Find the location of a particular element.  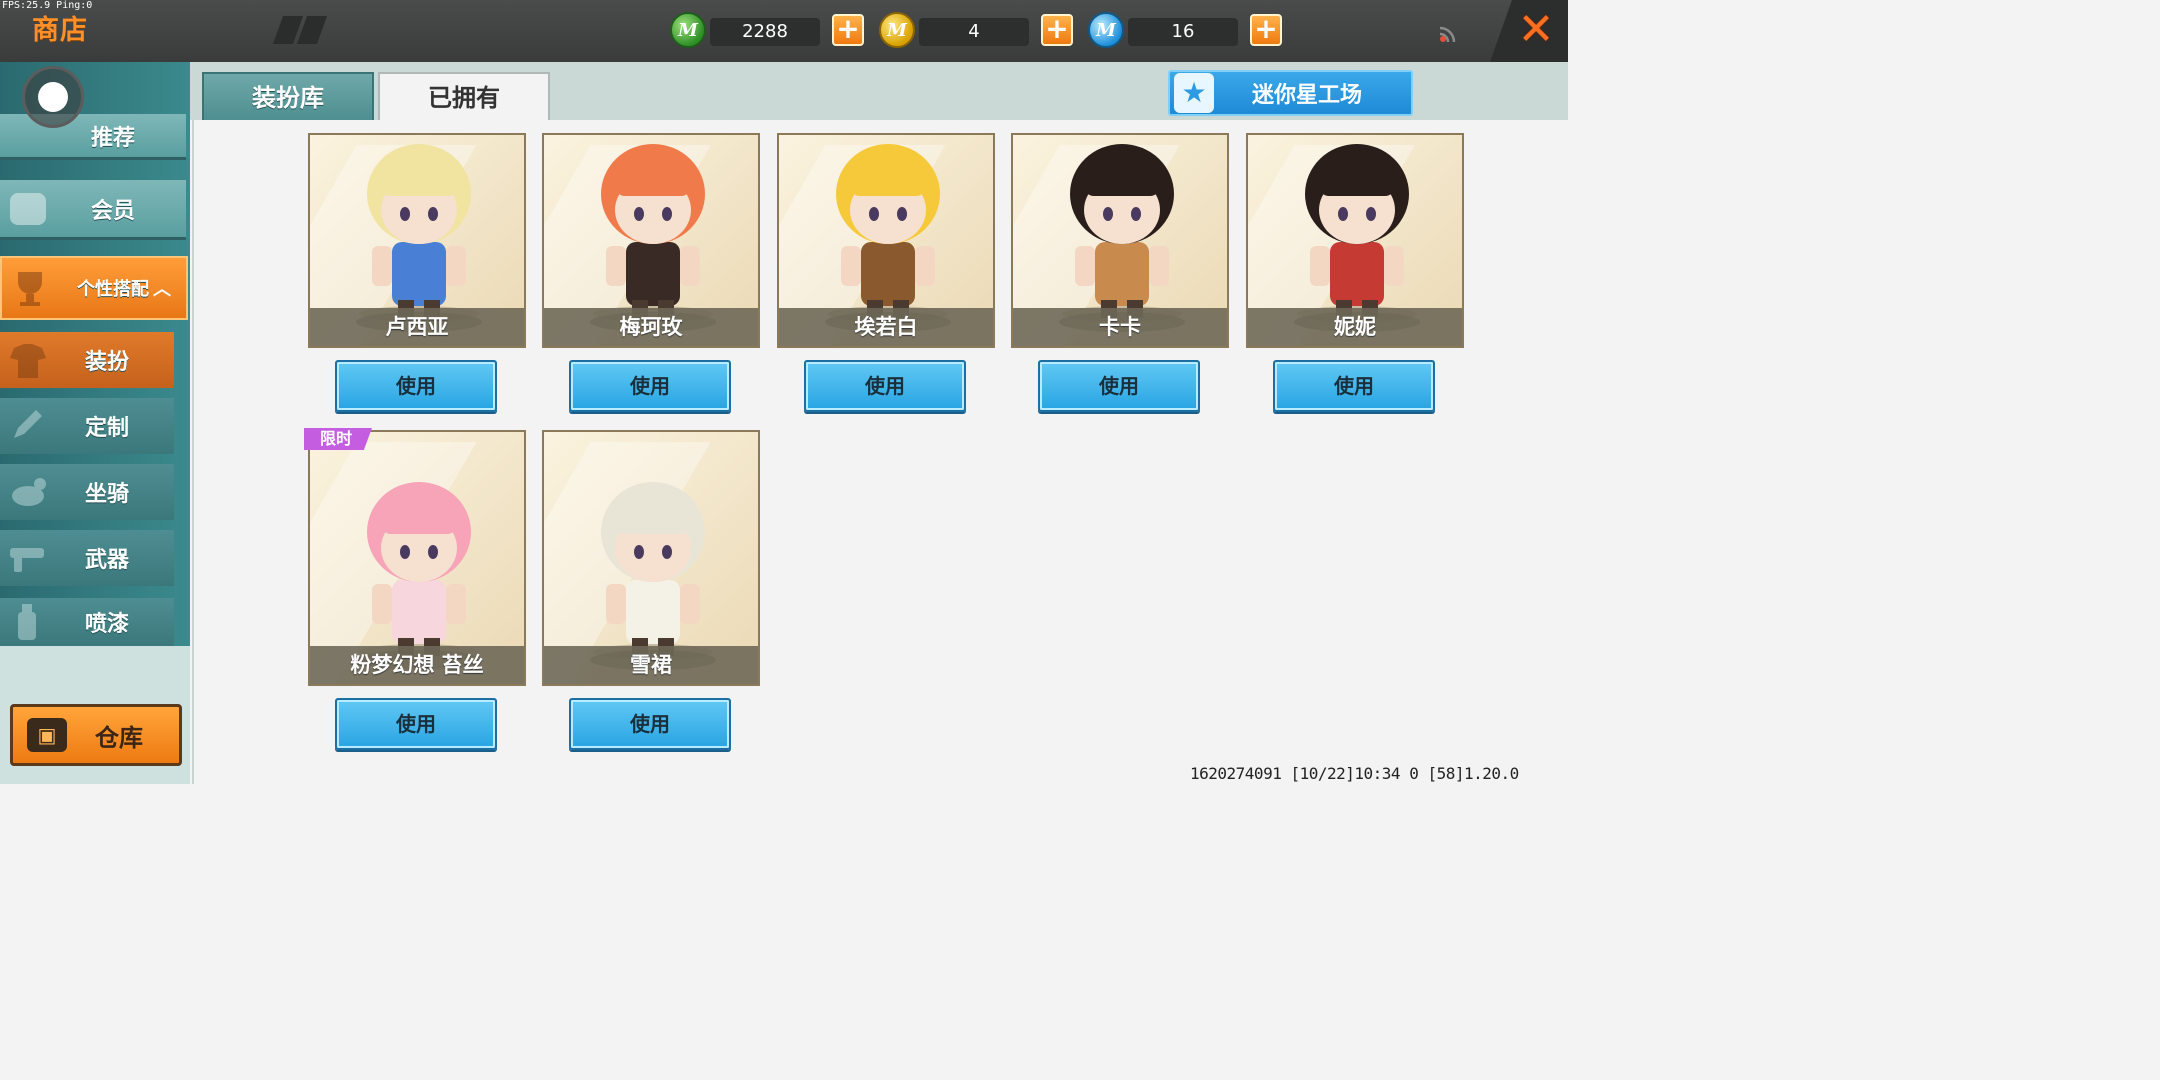

sidebar-item-label: 会员 is located at coordinates (112, 211).